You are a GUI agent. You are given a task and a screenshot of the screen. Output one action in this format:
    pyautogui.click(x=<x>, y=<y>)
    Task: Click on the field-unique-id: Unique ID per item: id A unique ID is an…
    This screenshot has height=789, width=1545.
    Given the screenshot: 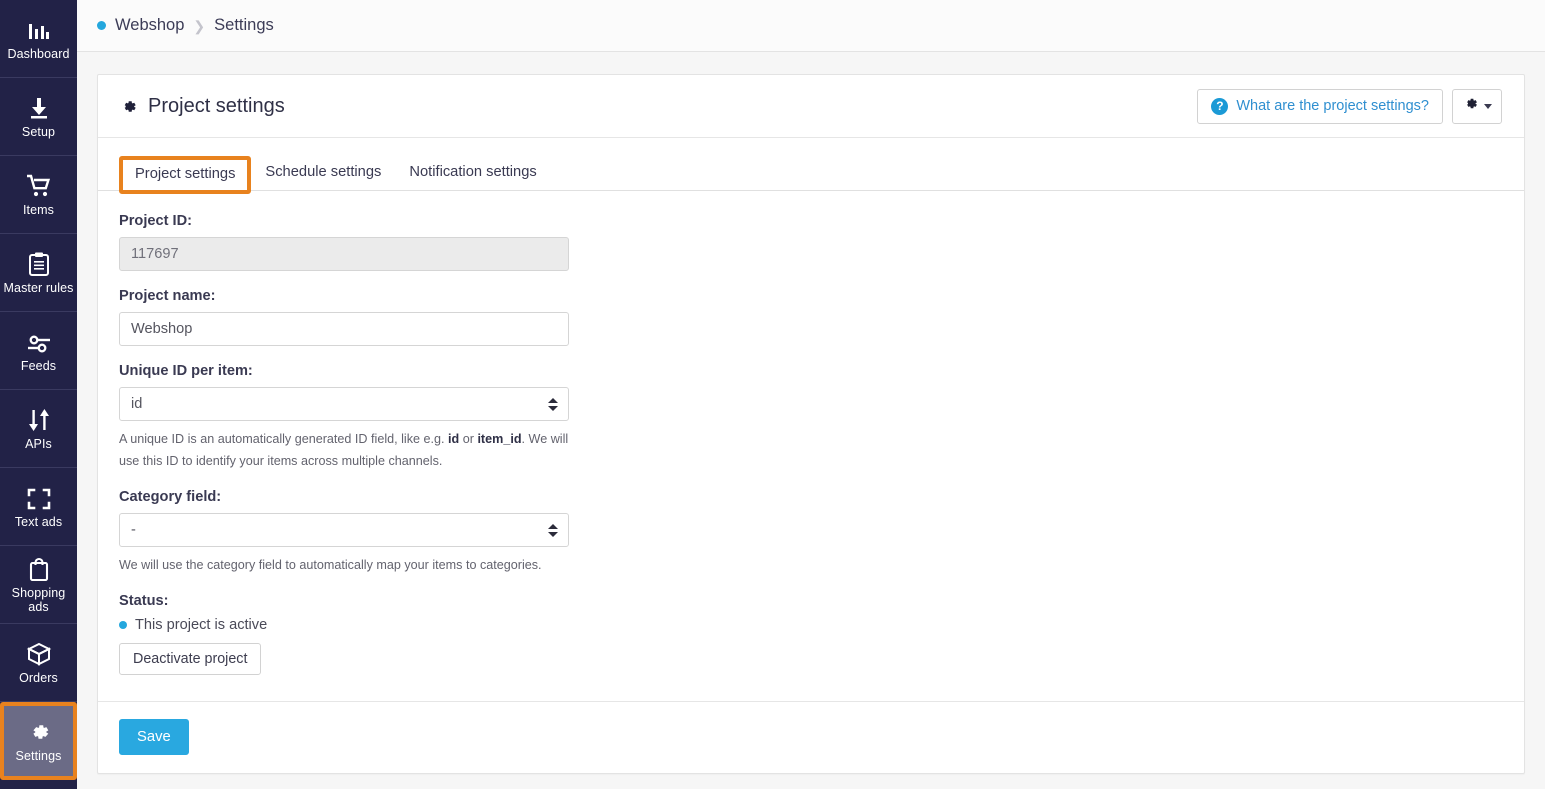 What is the action you would take?
    pyautogui.click(x=811, y=417)
    